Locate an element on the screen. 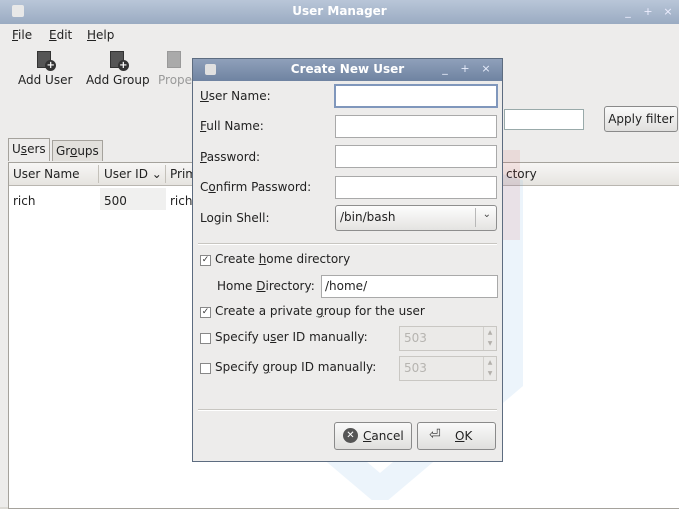 Image resolution: width=679 pixels, height=509 pixels. dialog-close-button: × is located at coordinates (486, 69).